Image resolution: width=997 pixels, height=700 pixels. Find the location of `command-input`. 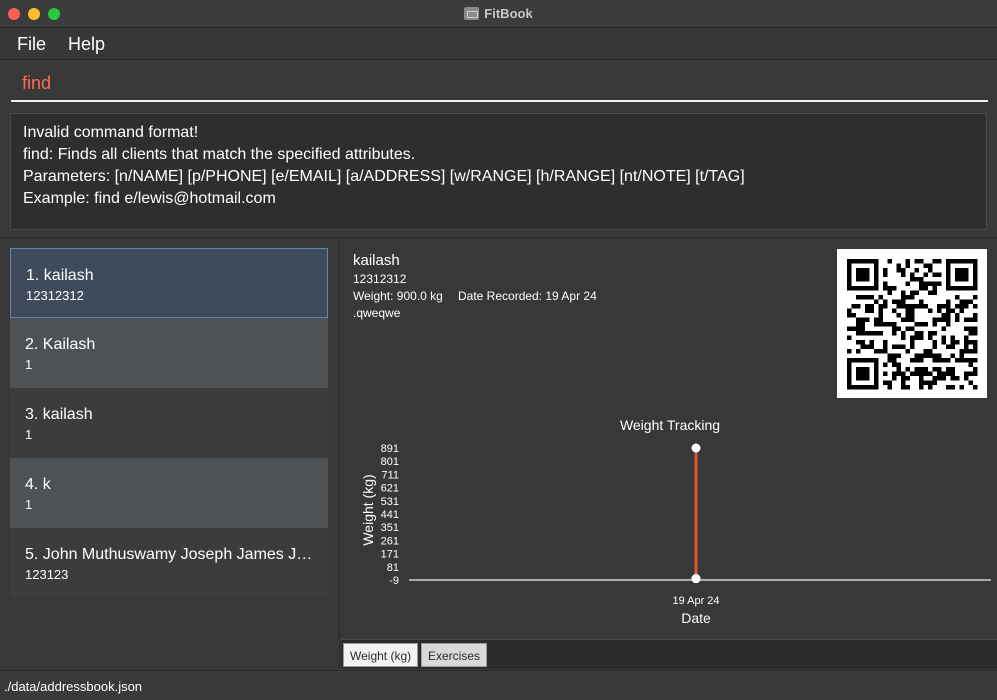

command-input is located at coordinates (499, 84).